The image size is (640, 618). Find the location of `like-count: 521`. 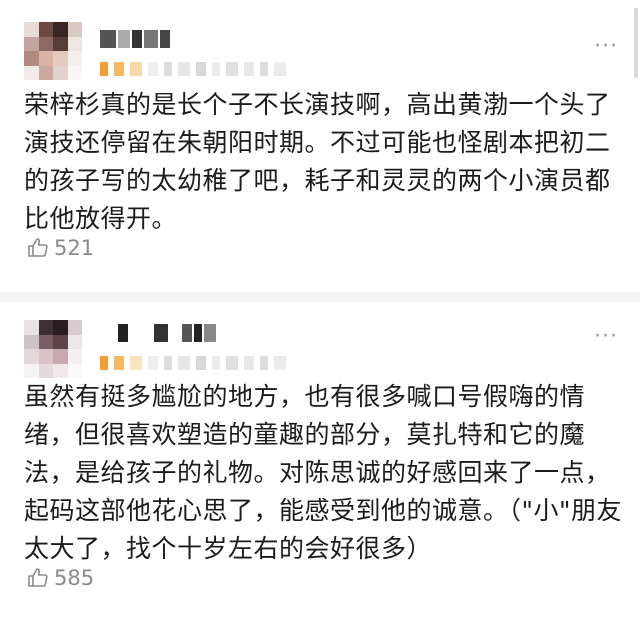

like-count: 521 is located at coordinates (74, 248).